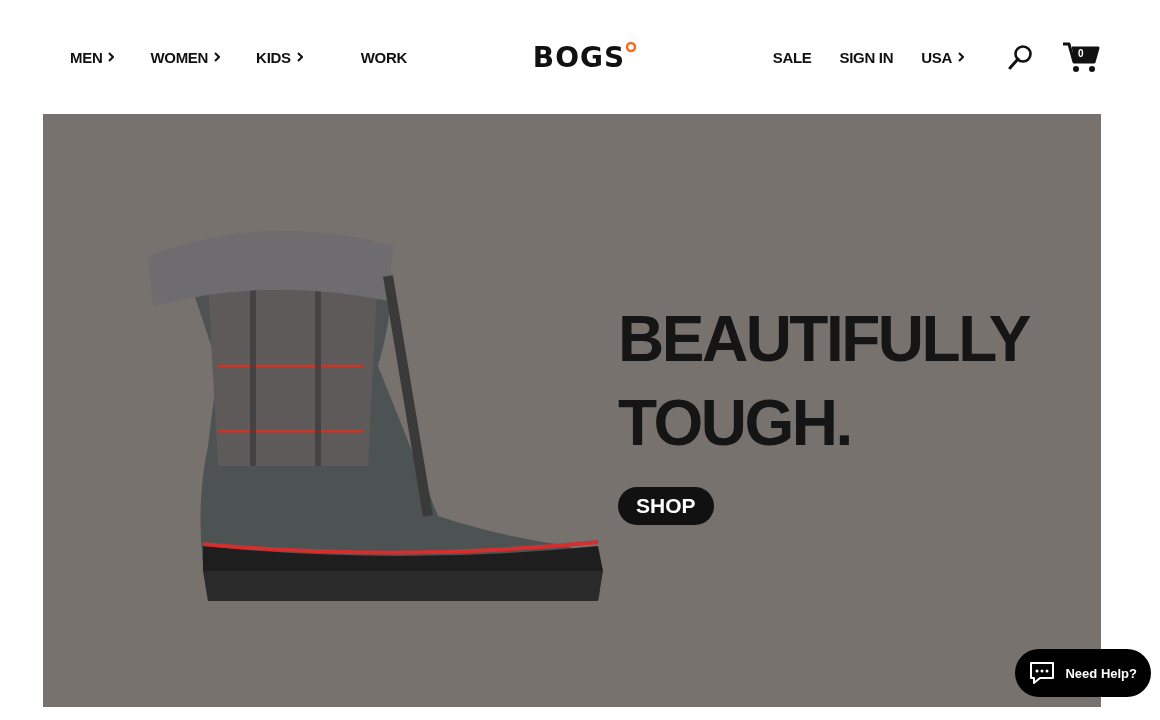 The height and width of the screenshot is (720, 1160). I want to click on nav-link: MEN, so click(92, 57).